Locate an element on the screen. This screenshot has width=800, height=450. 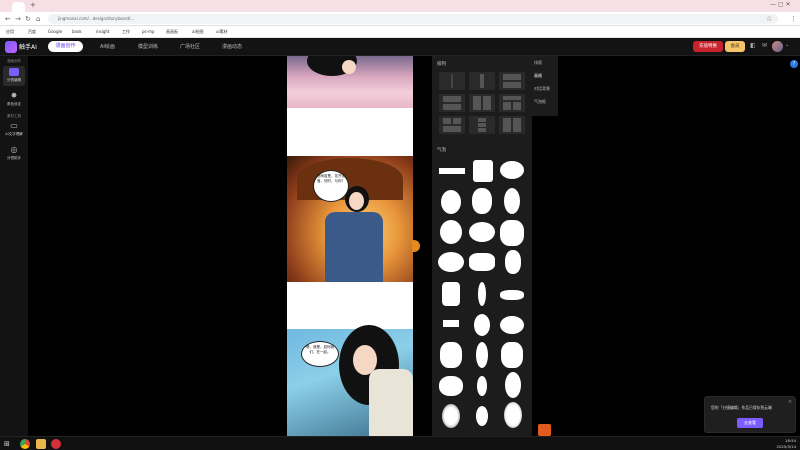
sidebar-item-assistant: ◎ 分镜助手 is located at coordinates (14, 154).